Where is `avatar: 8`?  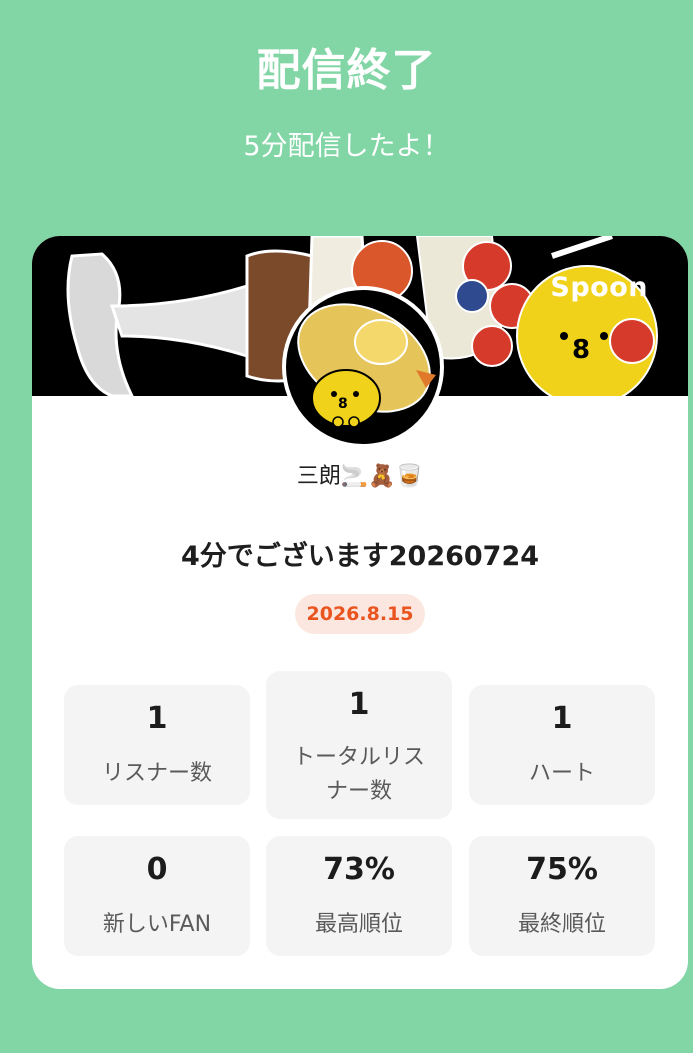
avatar: 8 is located at coordinates (363, 367).